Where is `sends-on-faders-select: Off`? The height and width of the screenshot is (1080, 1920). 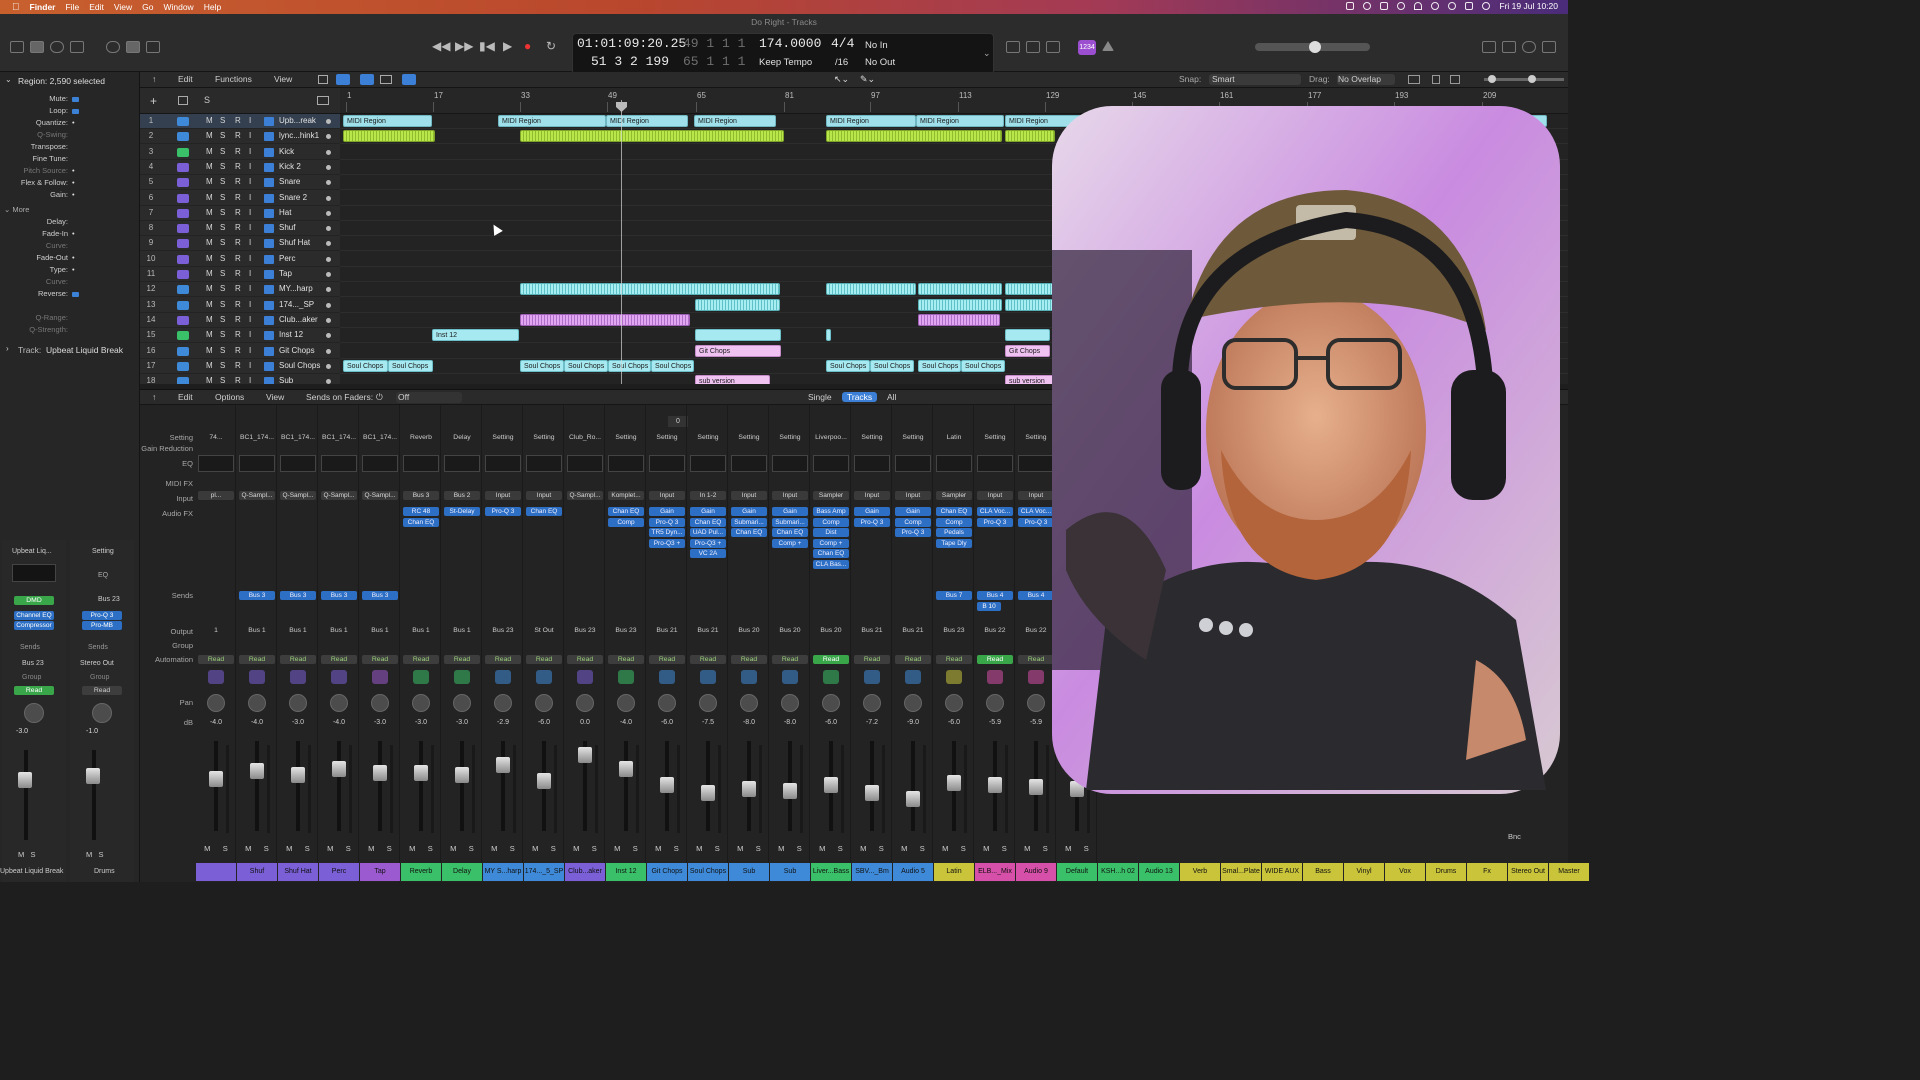
sends-on-faders-select: Off is located at coordinates (429, 397).